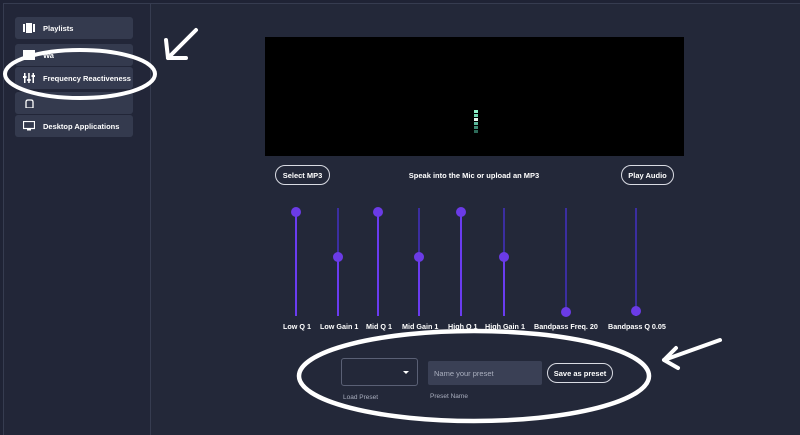 This screenshot has width=800, height=435. I want to click on monitor-icon, so click(29, 126).